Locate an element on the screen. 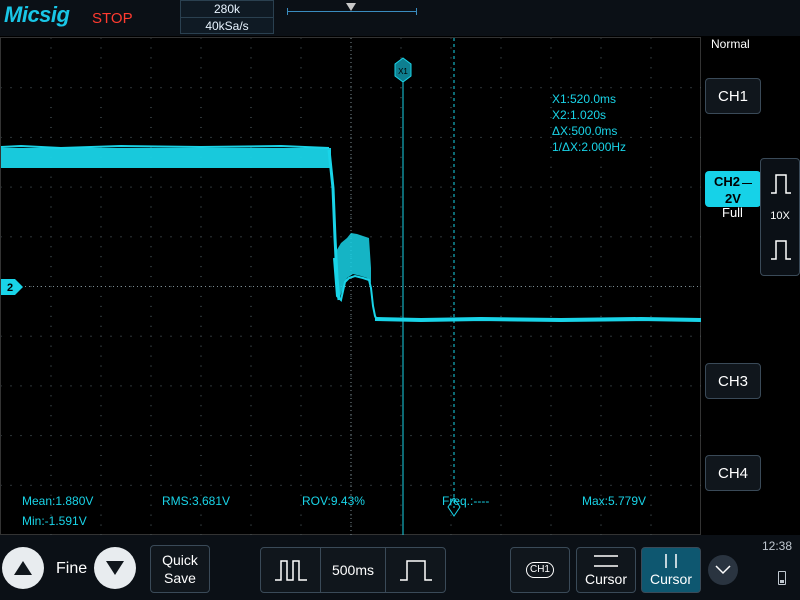  timebase-decrease-button is located at coordinates (291, 570).